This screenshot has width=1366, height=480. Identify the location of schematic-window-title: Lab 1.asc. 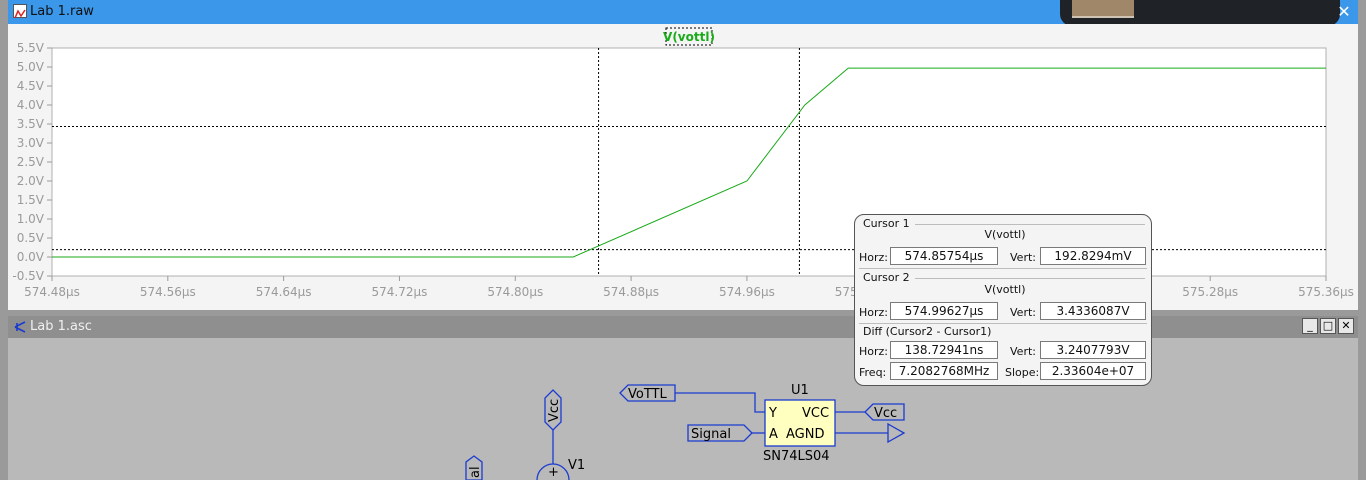
(61, 326).